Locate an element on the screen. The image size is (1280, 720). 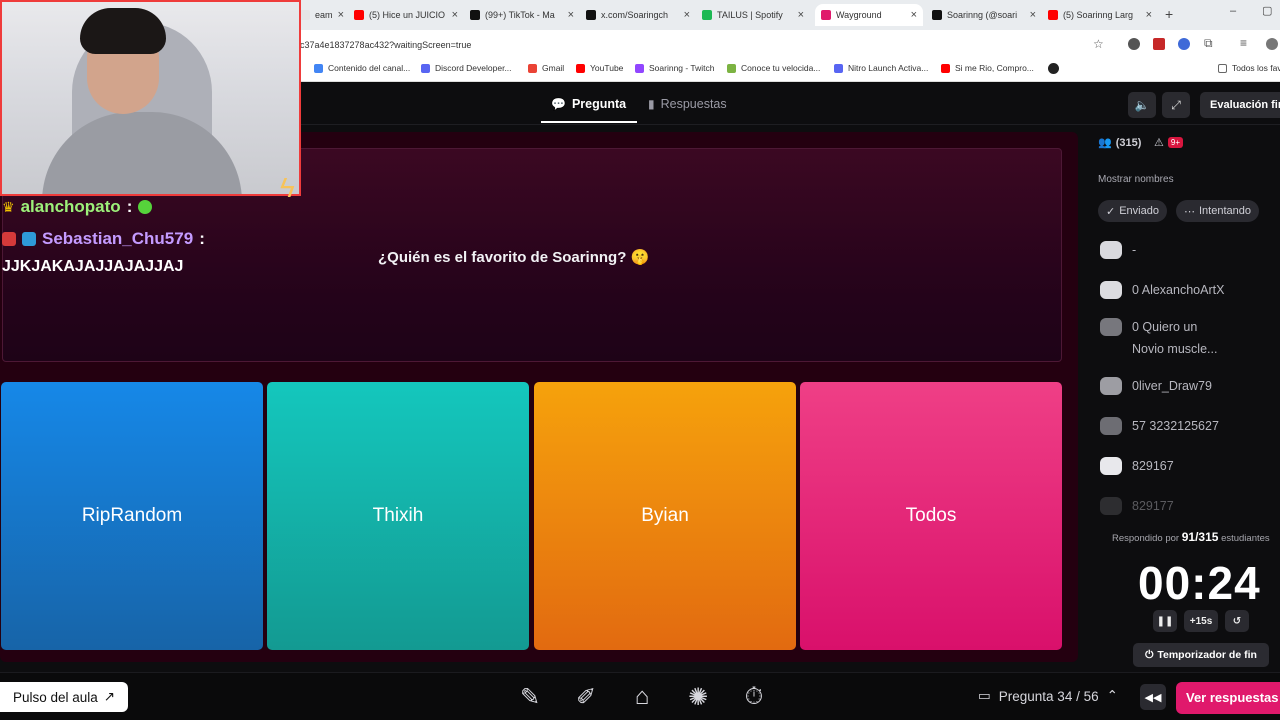
participants-count: 👥 (315) is located at coordinates (1119, 143).